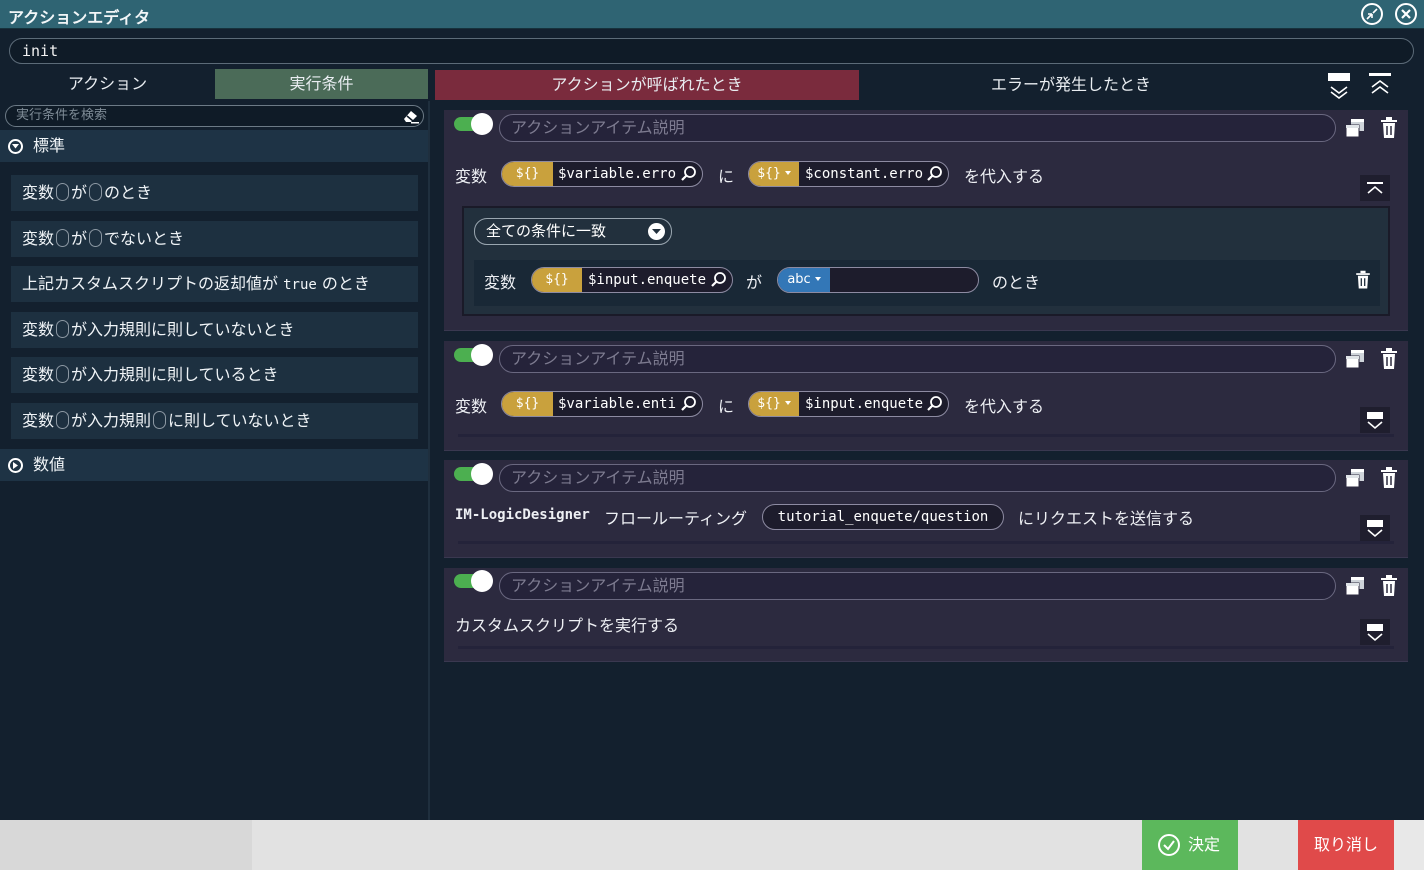  I want to click on route-path-selector: tutorial_enquete/question, so click(883, 517).